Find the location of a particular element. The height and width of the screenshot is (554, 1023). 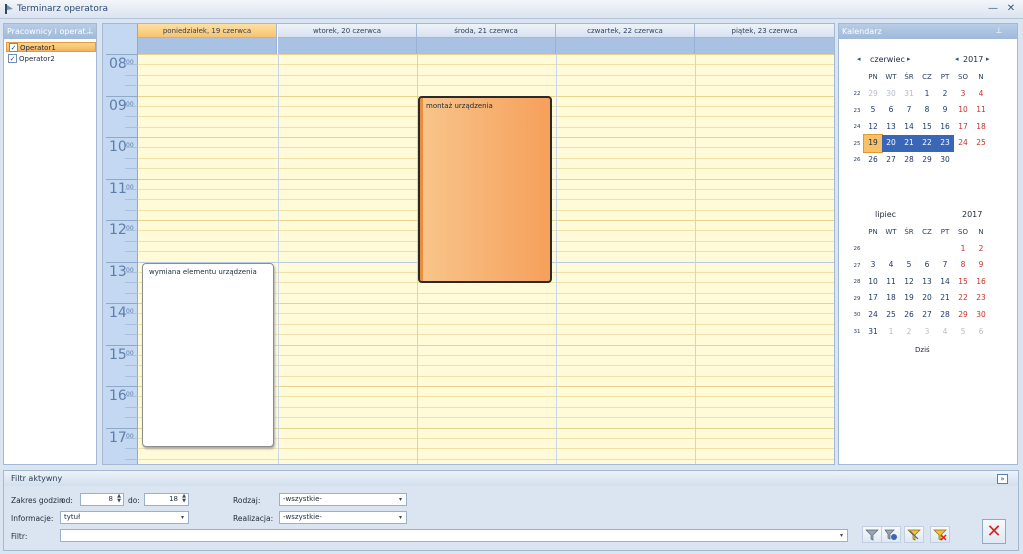

filter-clear-icon is located at coordinates (940, 534).